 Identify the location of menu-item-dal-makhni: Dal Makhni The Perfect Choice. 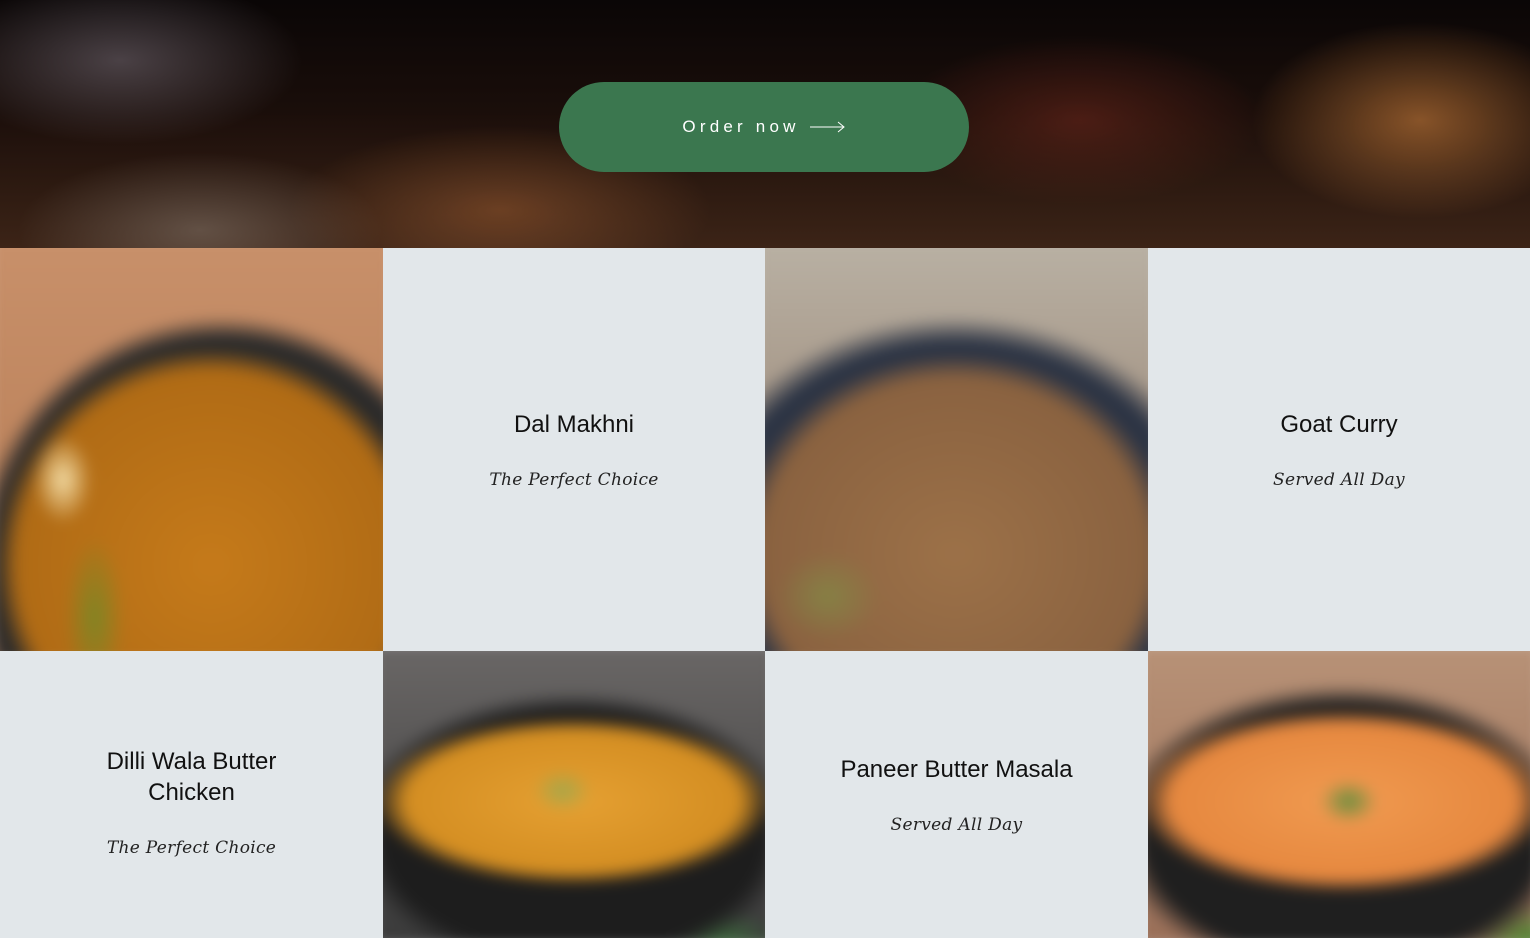
(574, 449).